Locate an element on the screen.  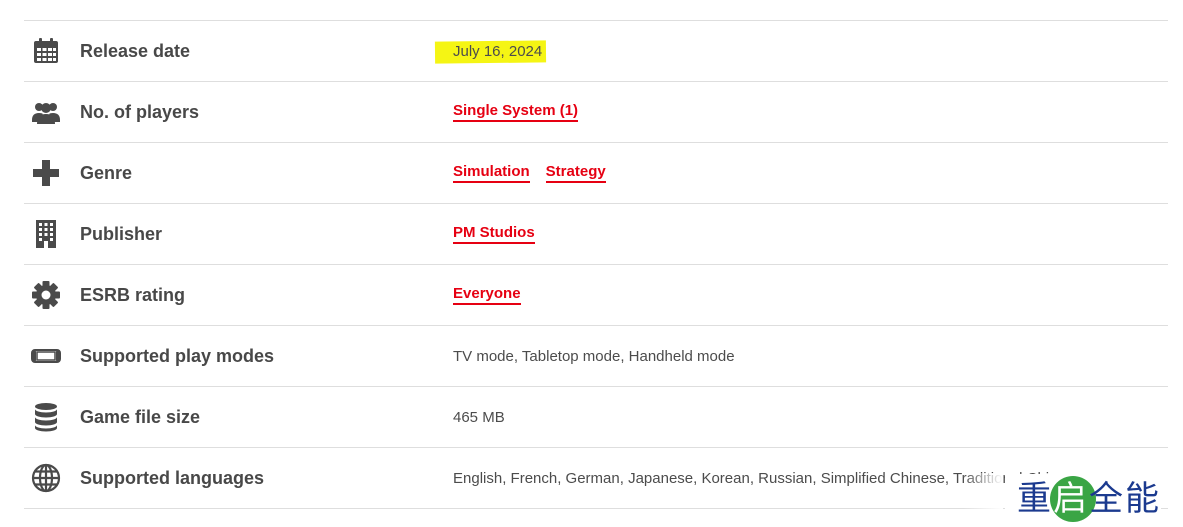
players-link: Single System (1) is located at coordinates (516, 112).